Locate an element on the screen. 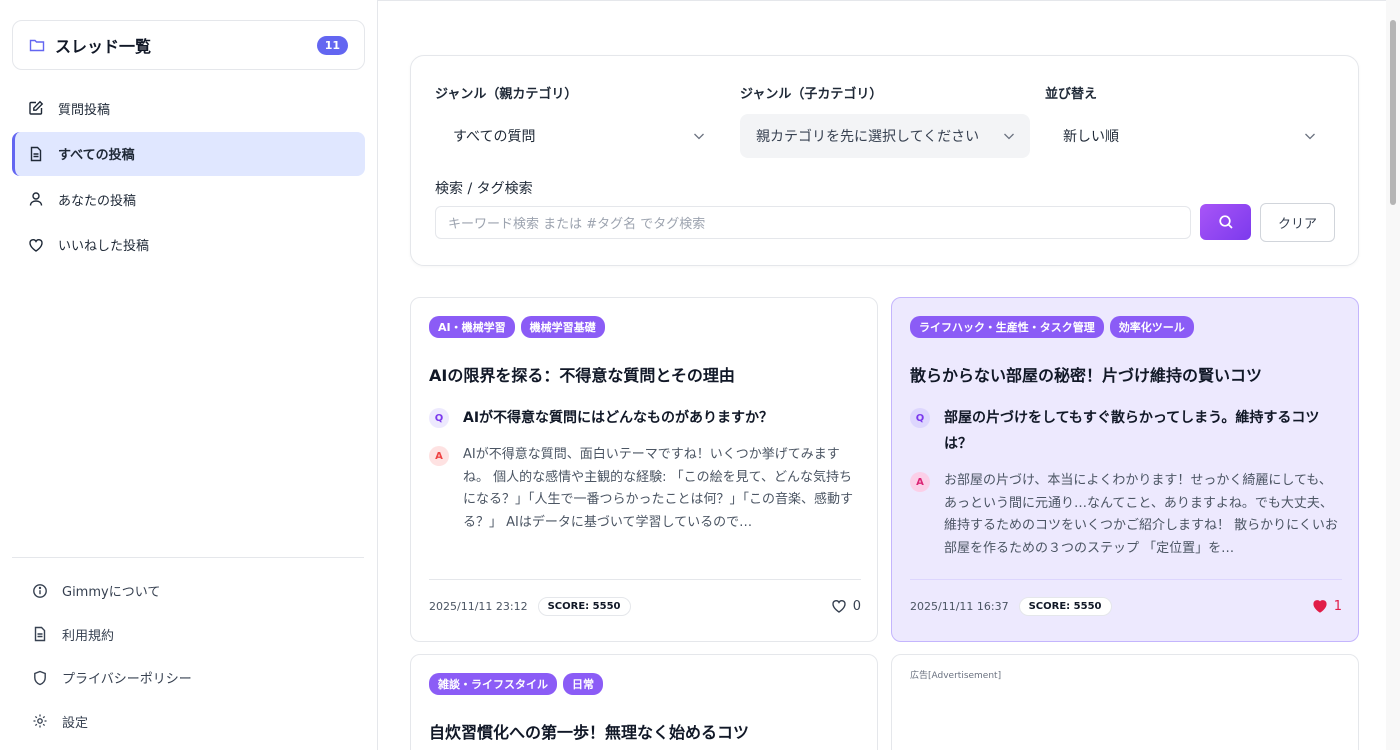 The height and width of the screenshot is (750, 1400). scrollbar-thumb is located at coordinates (1393, 112).